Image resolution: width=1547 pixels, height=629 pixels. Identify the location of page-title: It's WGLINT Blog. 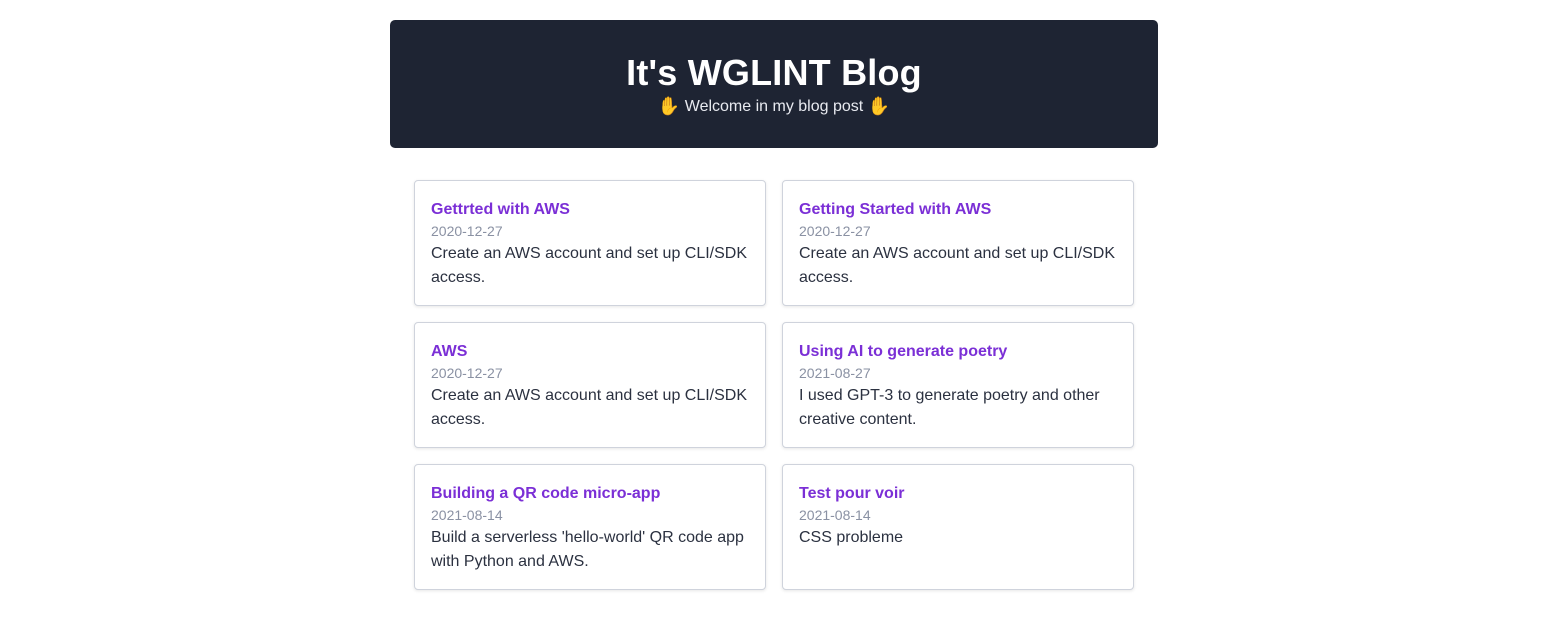
(774, 72).